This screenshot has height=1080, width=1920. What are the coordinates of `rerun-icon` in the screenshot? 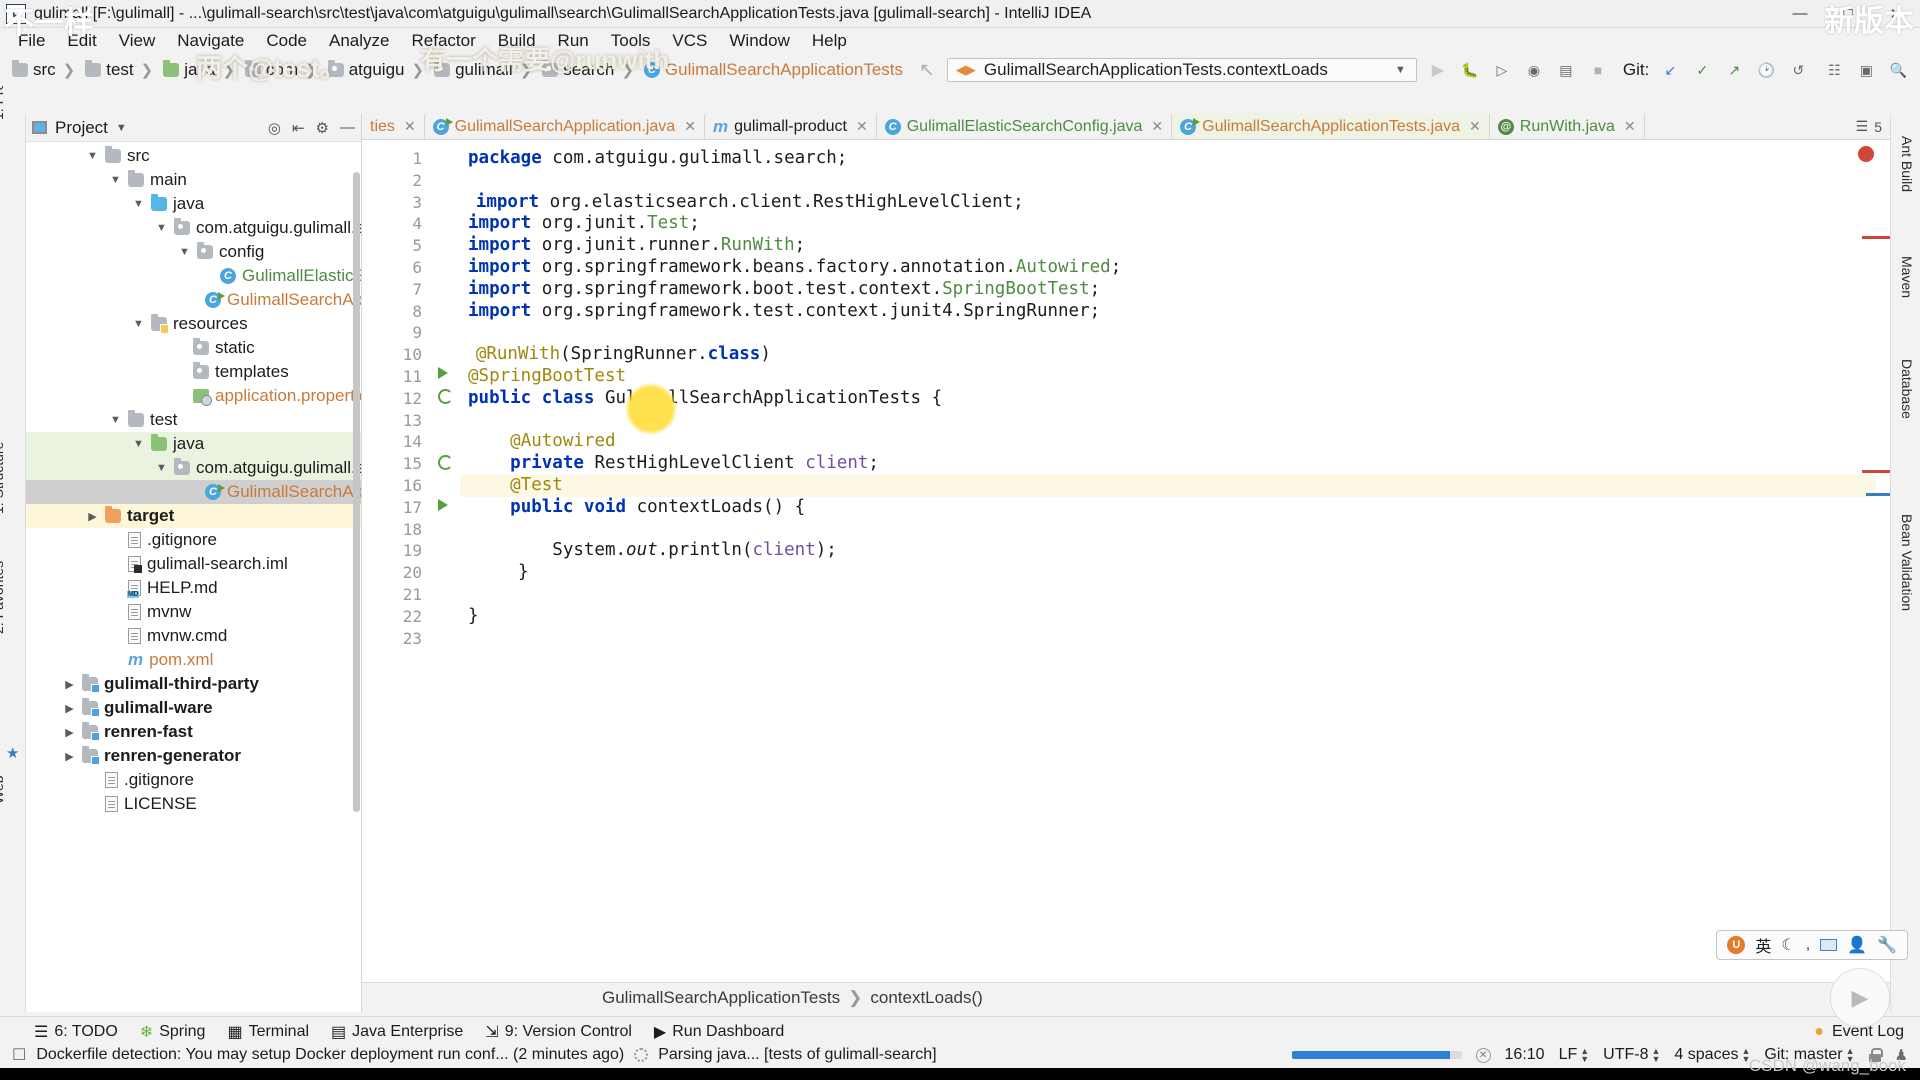 It's located at (445, 396).